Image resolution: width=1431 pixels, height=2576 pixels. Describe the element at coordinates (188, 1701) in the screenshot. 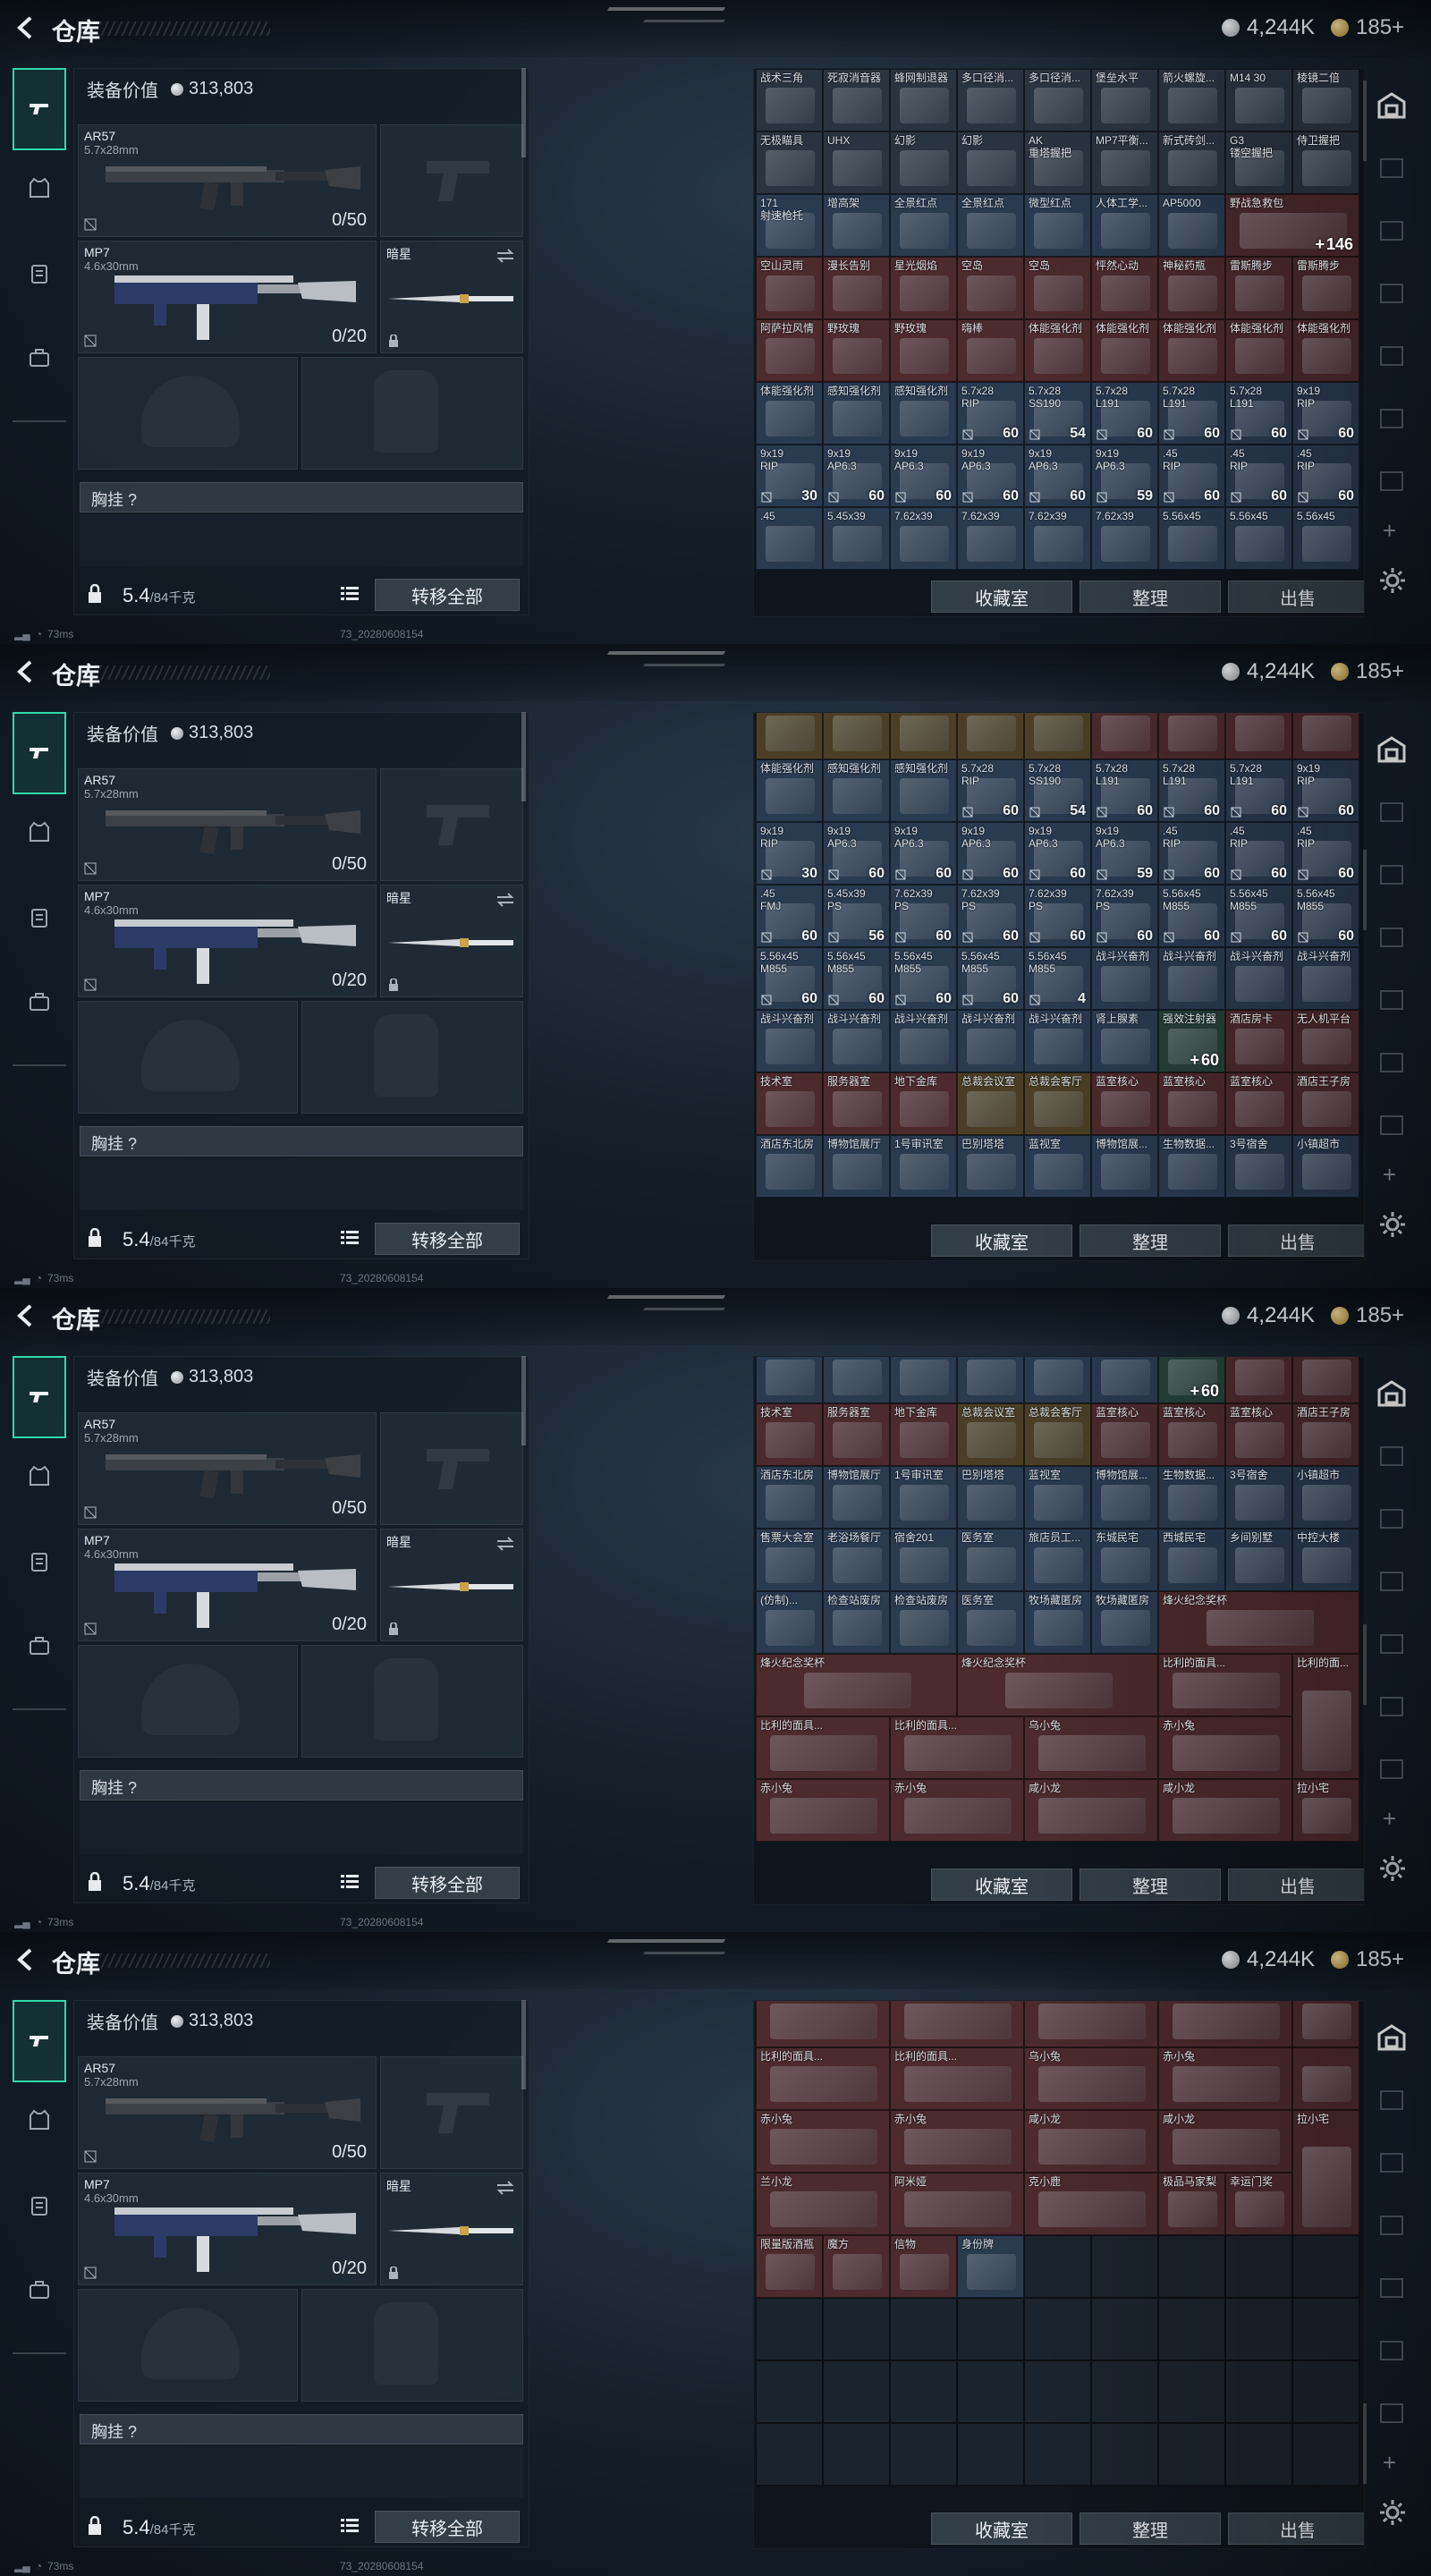

I see `helmet-slot` at that location.